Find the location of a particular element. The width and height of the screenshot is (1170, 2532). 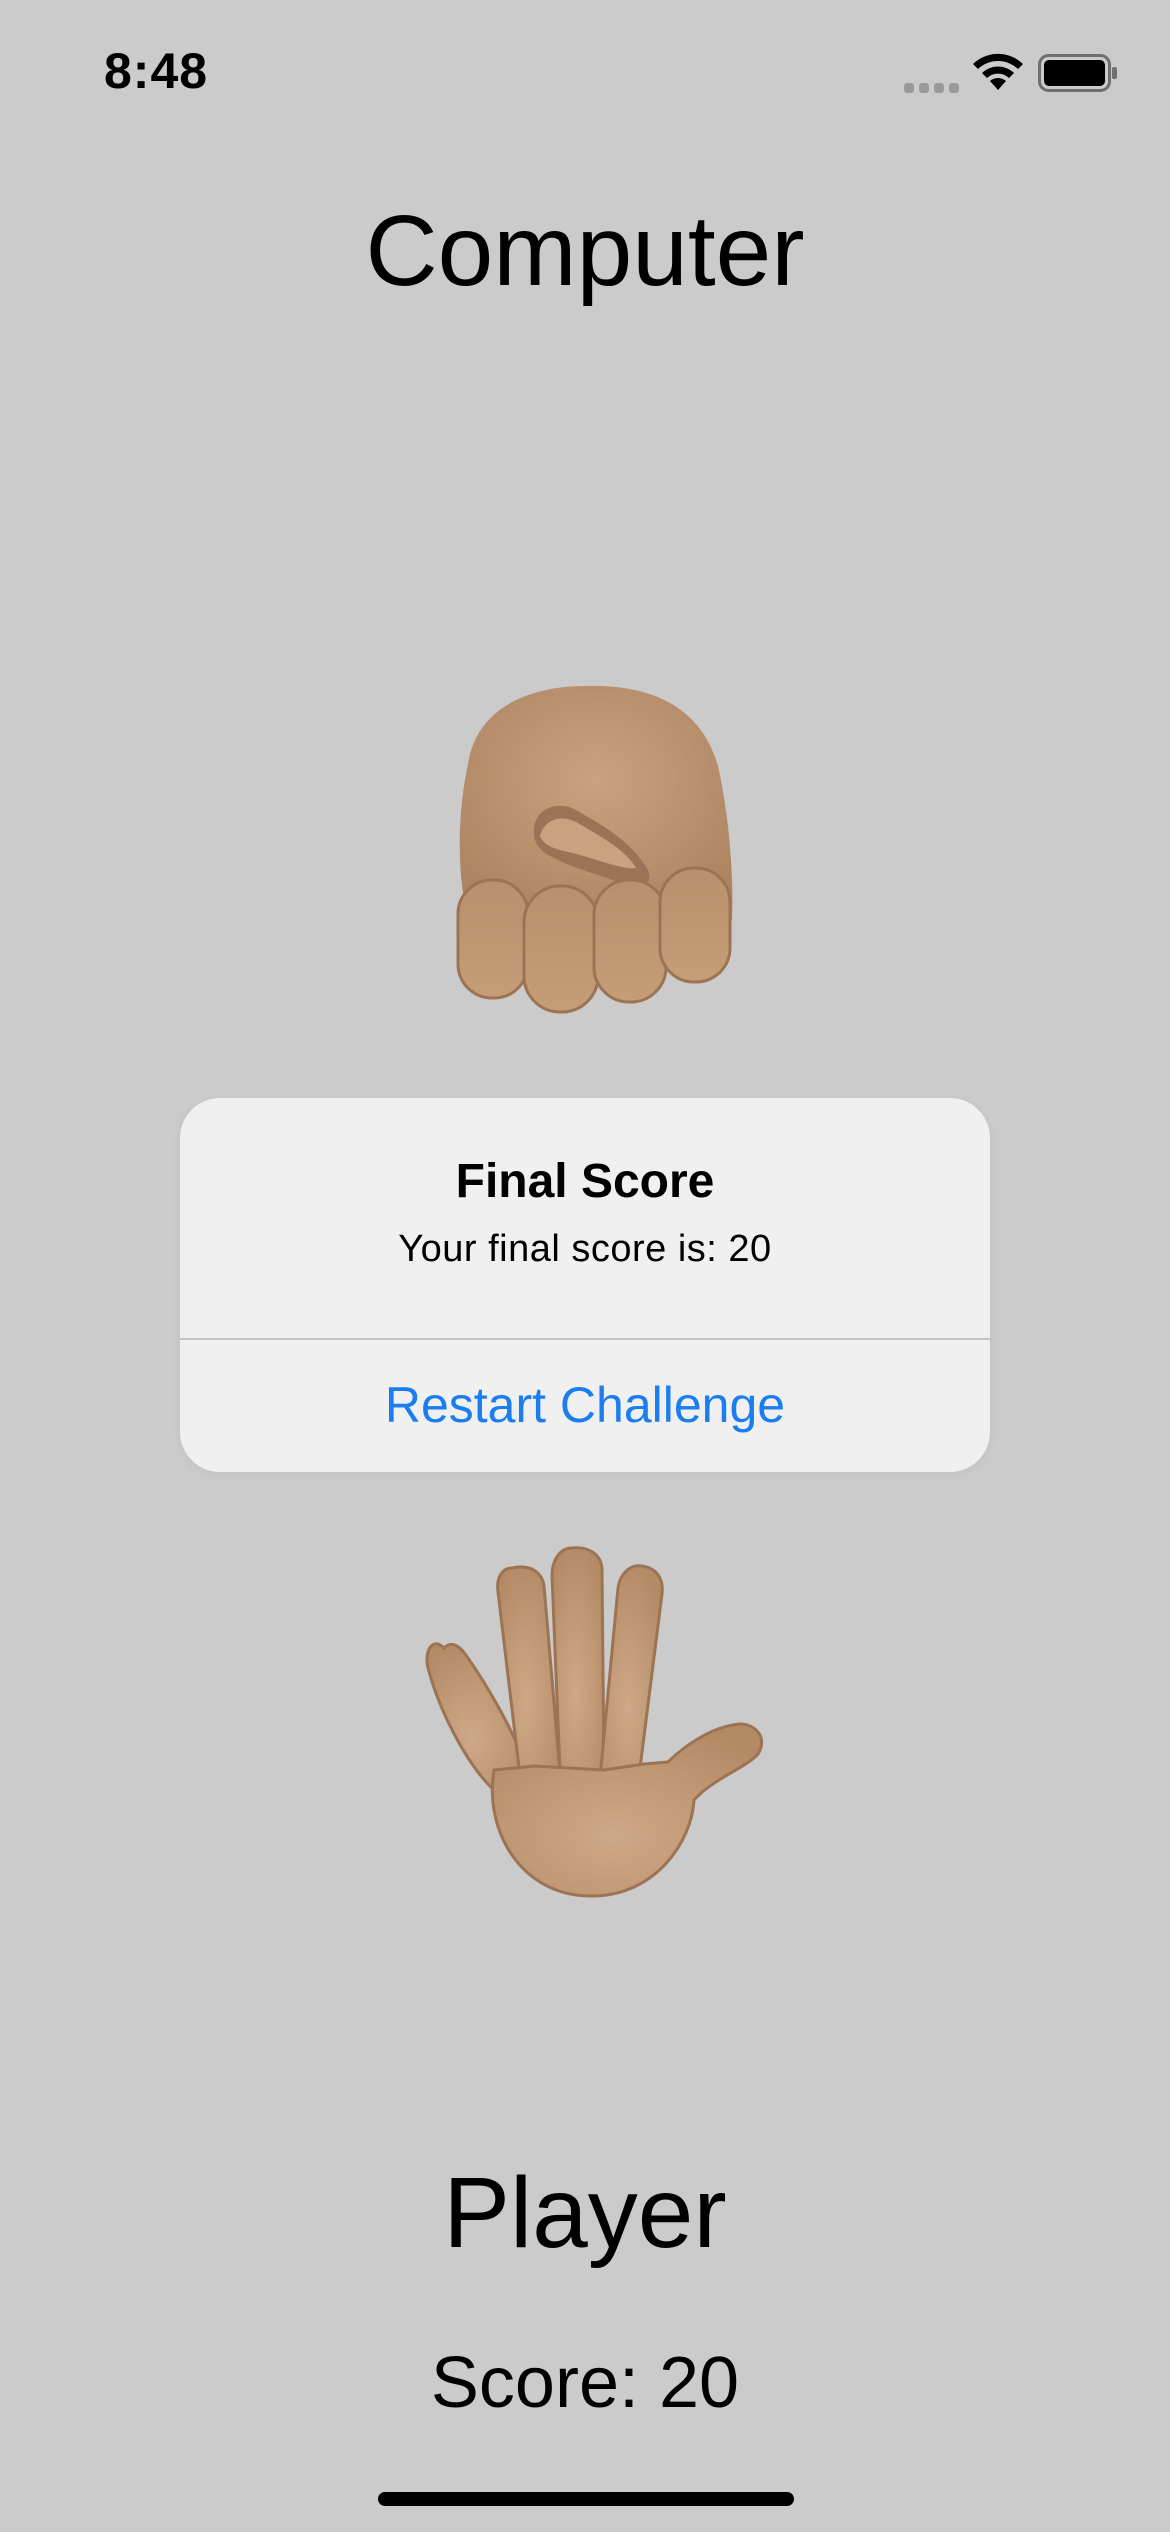

home-indicator is located at coordinates (586, 2499).